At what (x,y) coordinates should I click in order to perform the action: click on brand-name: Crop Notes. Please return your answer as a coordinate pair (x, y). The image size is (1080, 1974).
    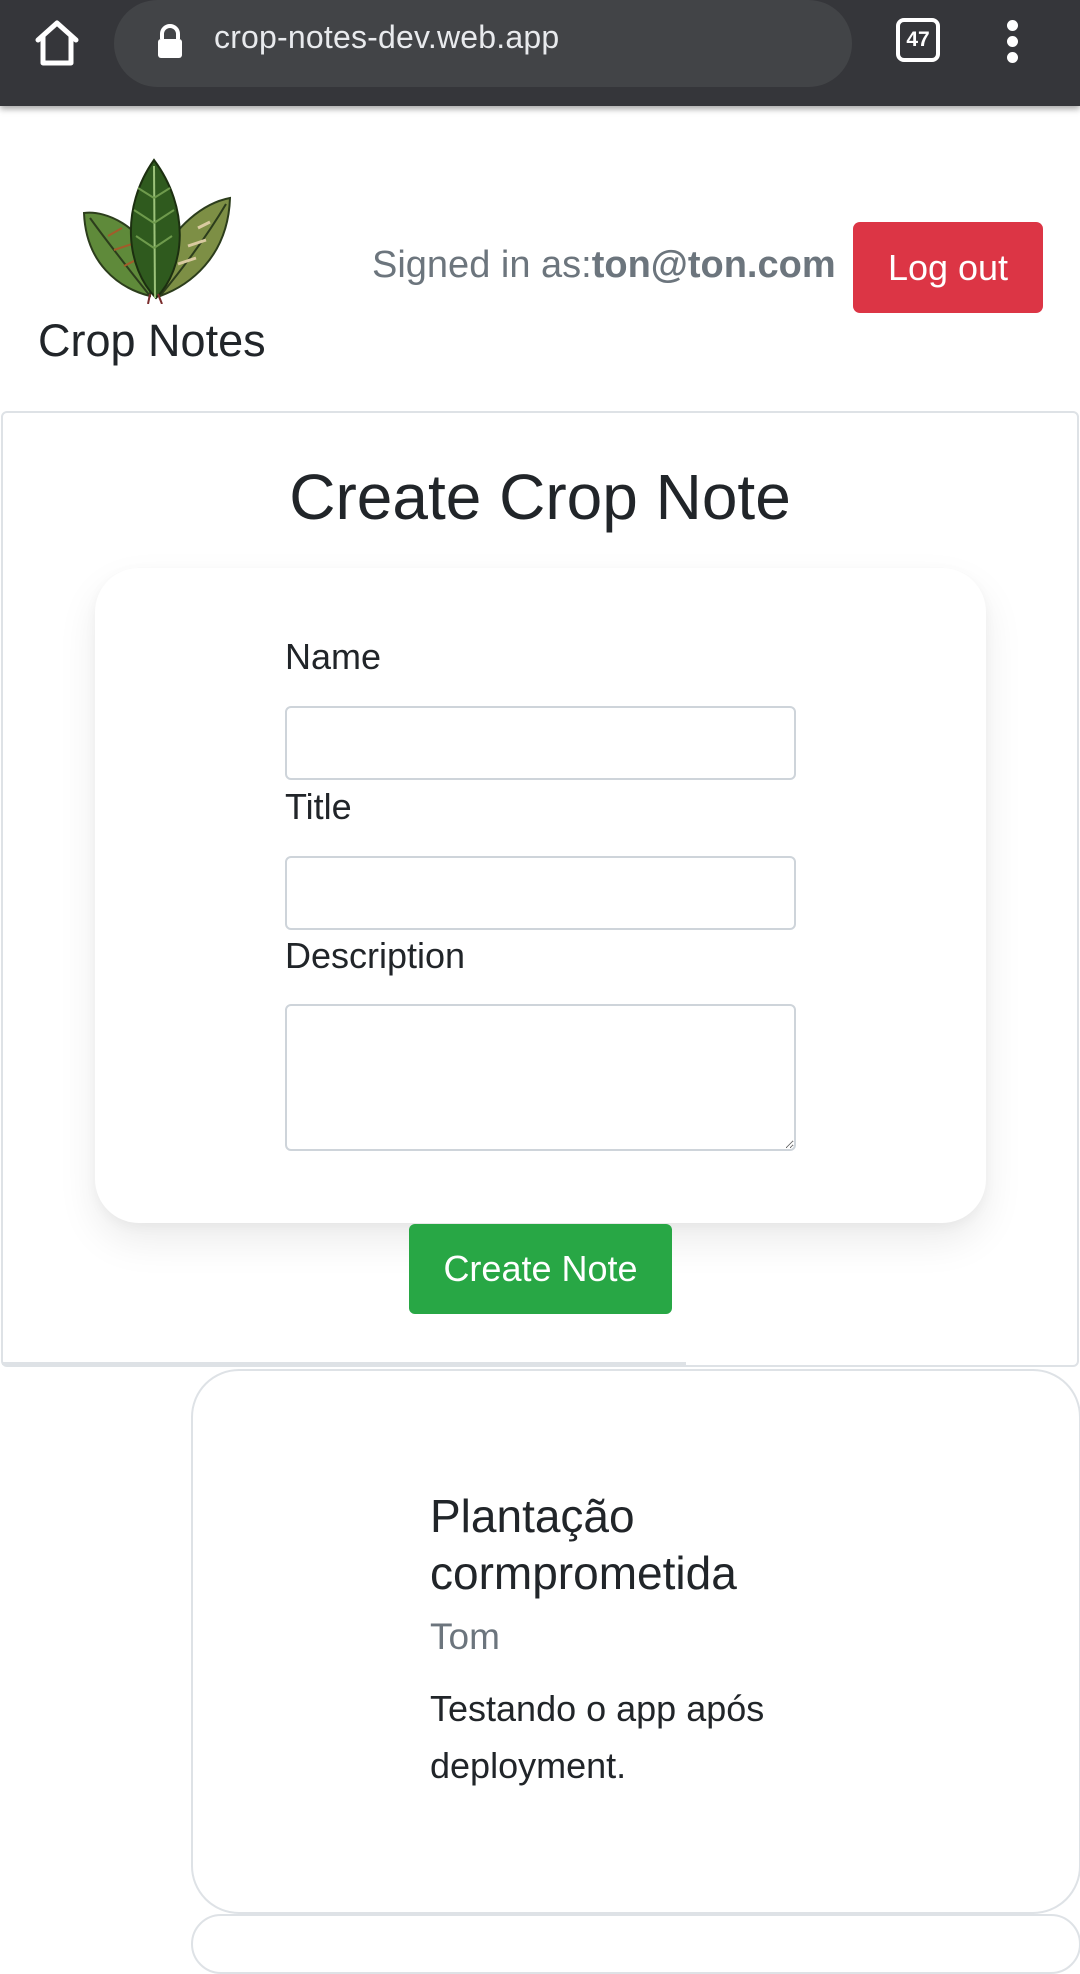
    Looking at the image, I should click on (152, 341).